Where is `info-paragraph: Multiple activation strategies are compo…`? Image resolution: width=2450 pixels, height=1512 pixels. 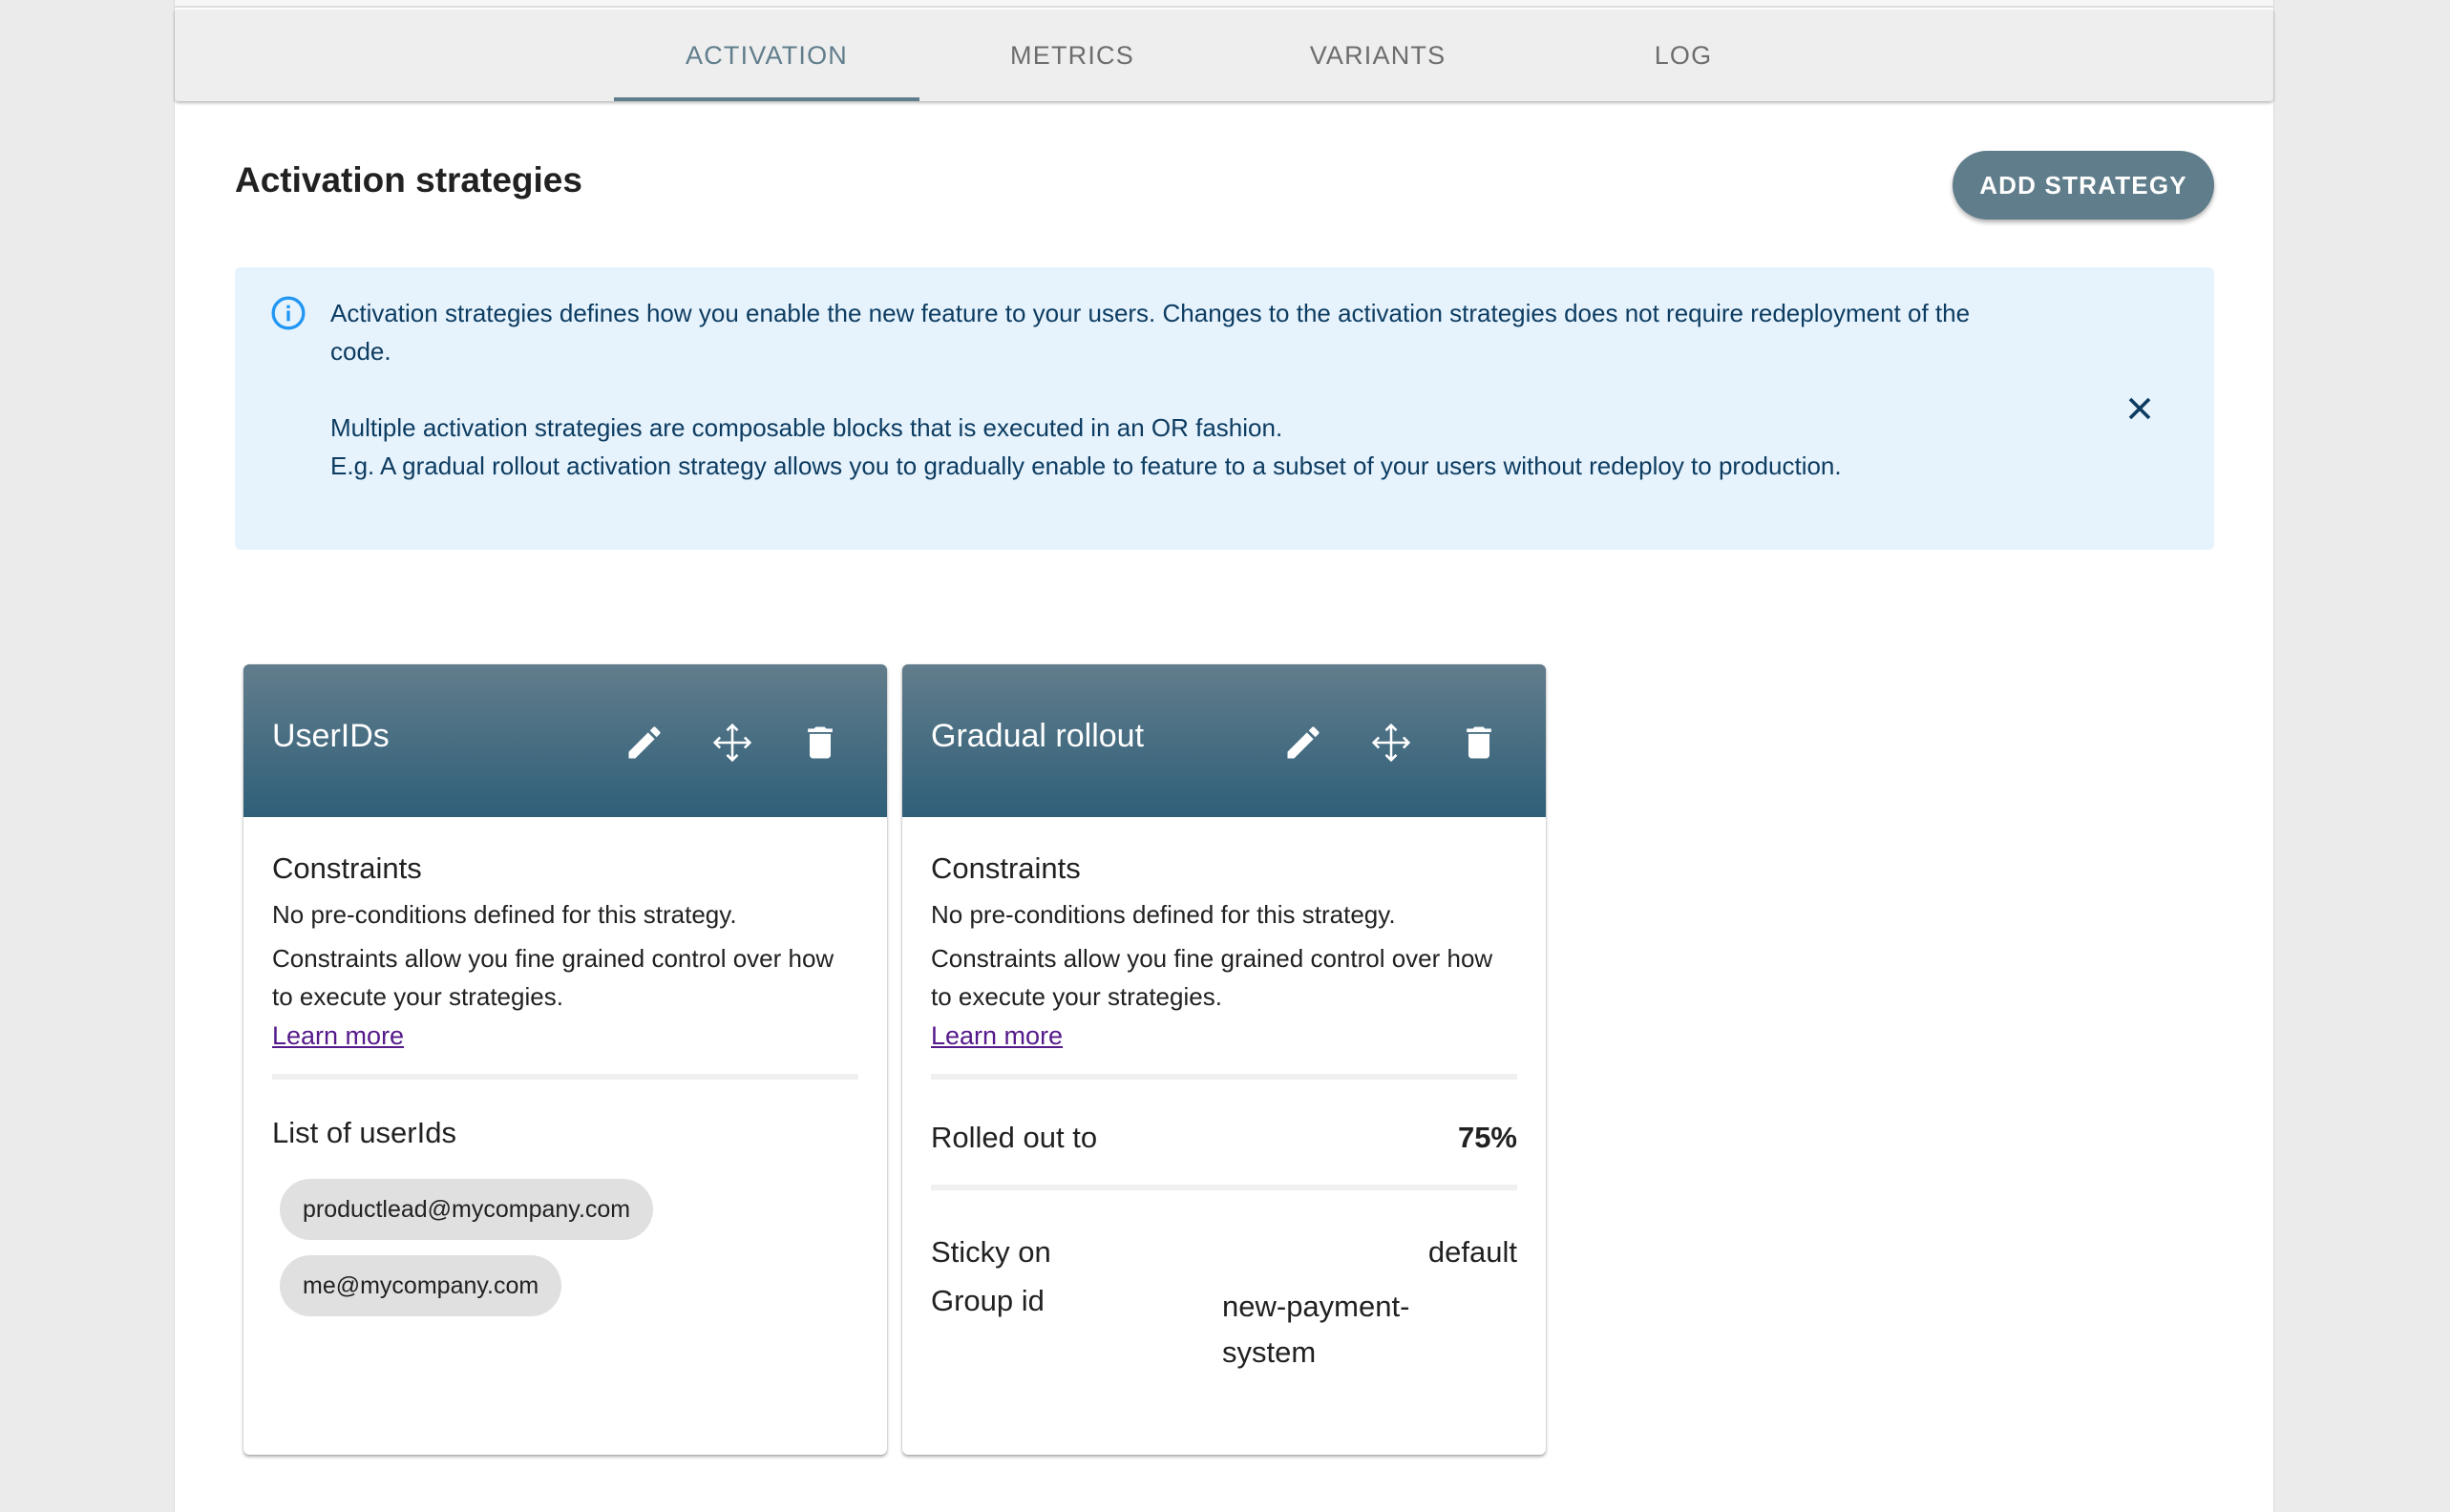
info-paragraph: Multiple activation strategies are compo… is located at coordinates (806, 428).